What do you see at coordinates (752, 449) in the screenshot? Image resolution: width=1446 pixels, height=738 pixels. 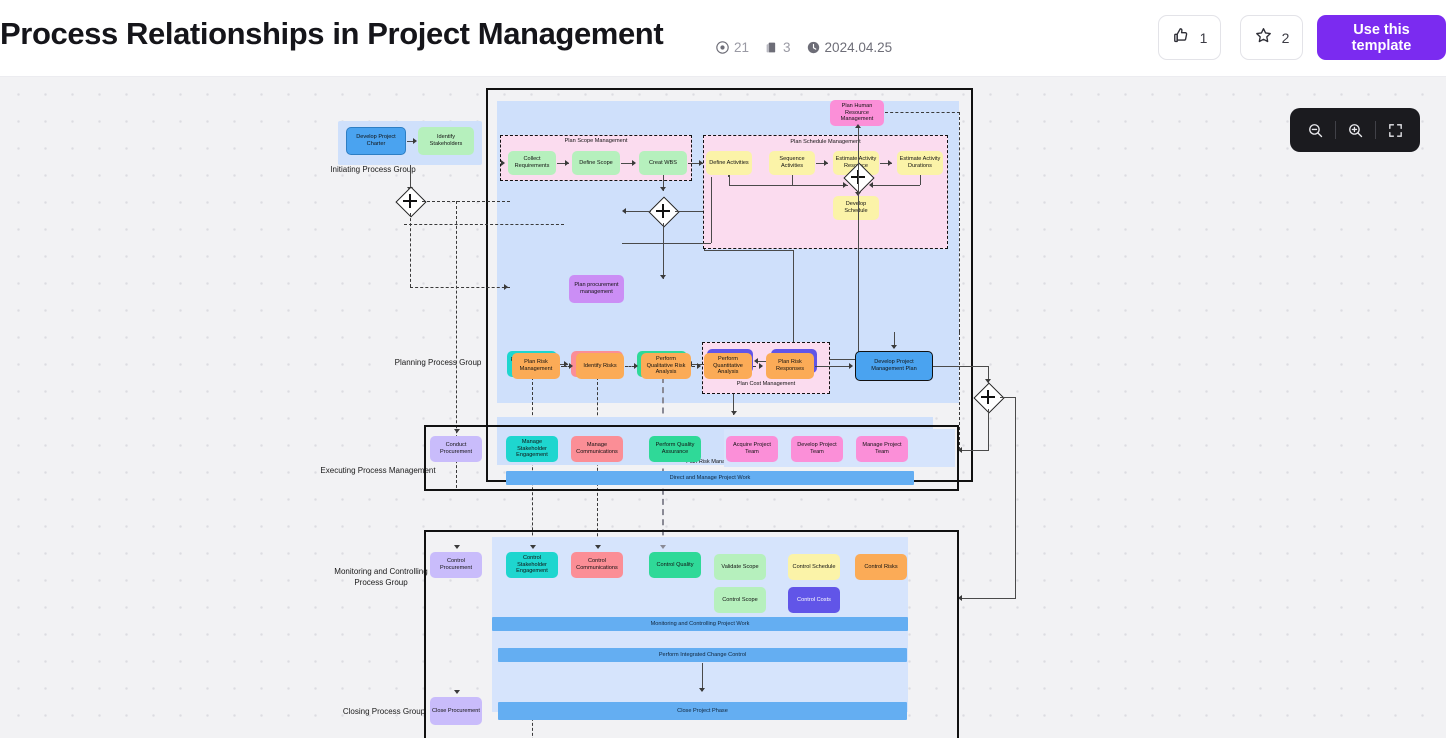 I see `node-acquire-project-team: Acquire Project Team` at bounding box center [752, 449].